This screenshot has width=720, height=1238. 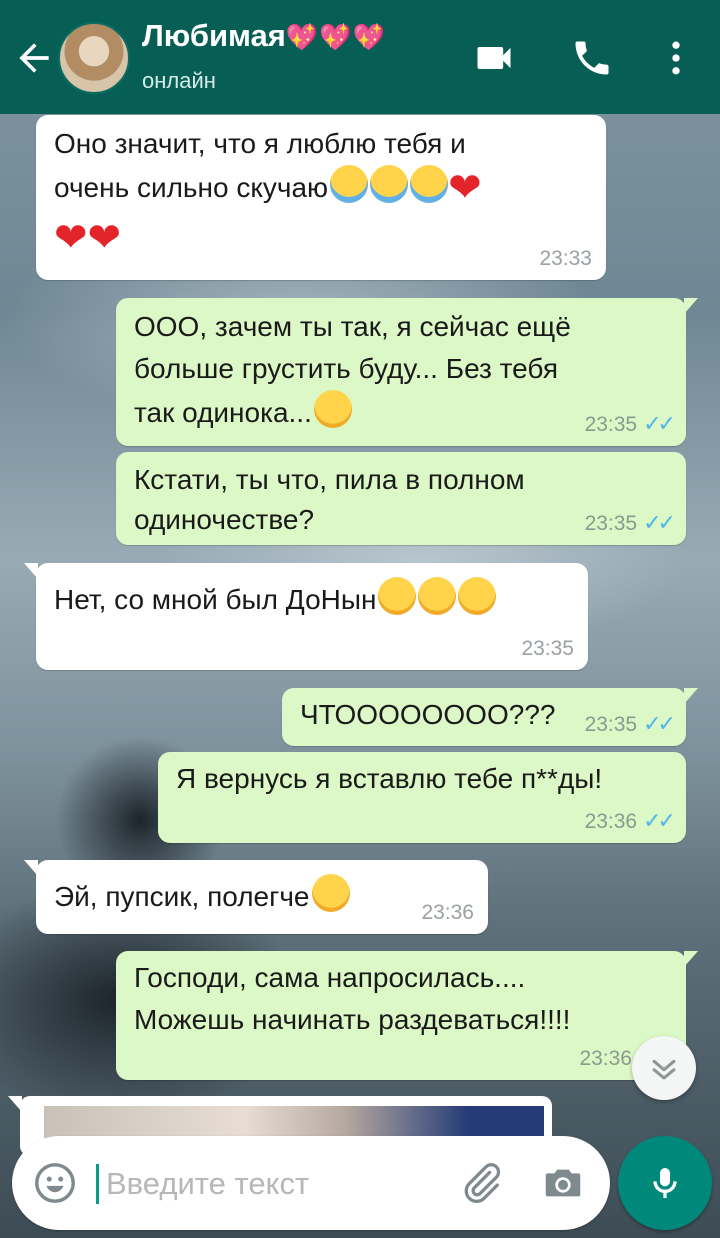 What do you see at coordinates (260, 143) in the screenshot?
I see `message-line: Оно значит, что я люблю тебя и` at bounding box center [260, 143].